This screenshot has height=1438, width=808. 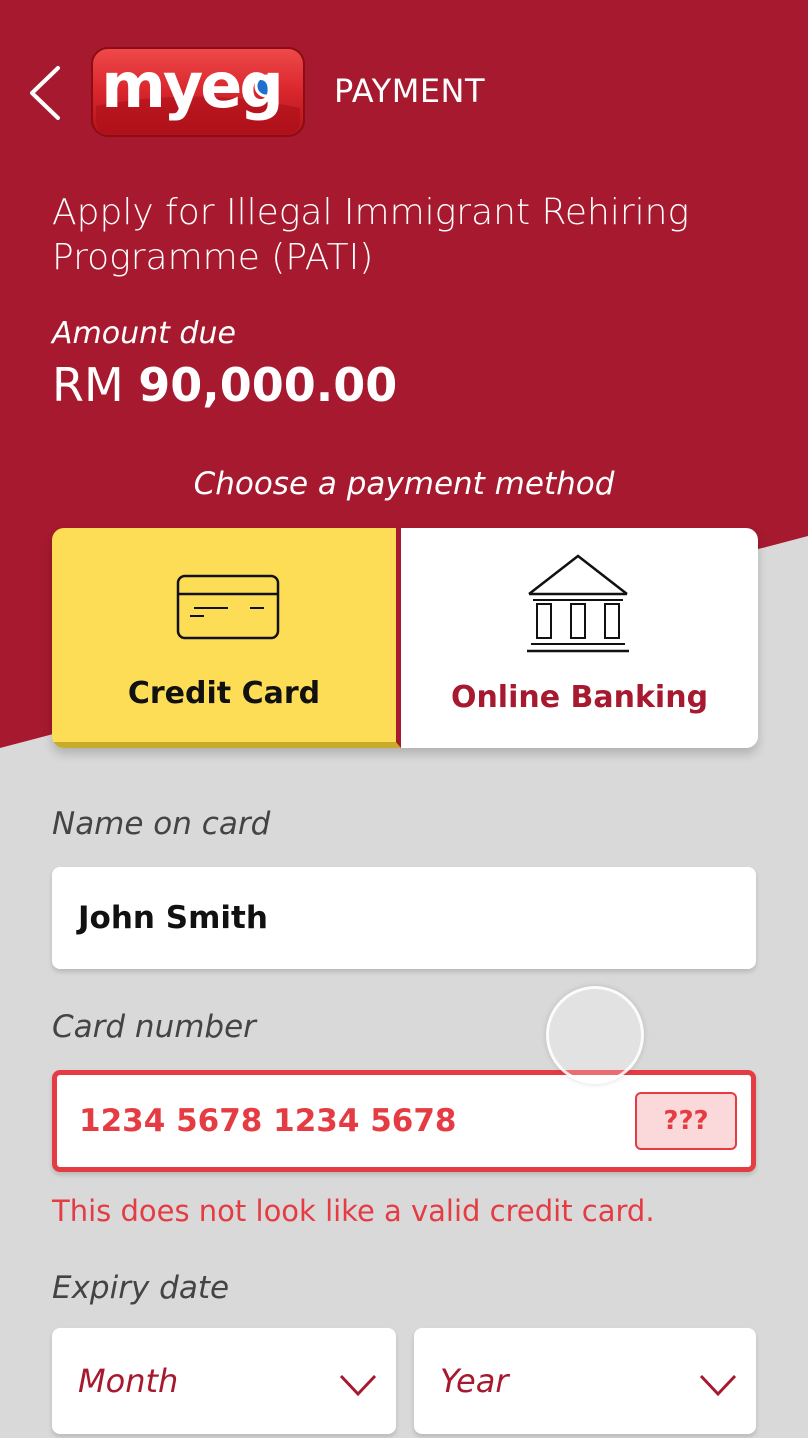 I want to click on payment-method-tabs: Credit Card Online Banking, so click(x=405, y=638).